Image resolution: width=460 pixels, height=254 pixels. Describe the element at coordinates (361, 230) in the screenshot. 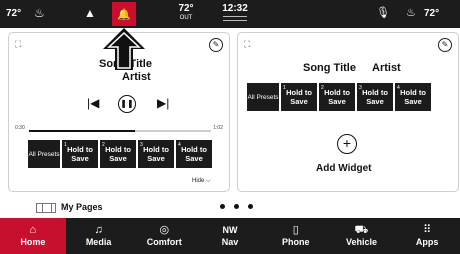

I see `vehicle-icon: ⛟` at that location.